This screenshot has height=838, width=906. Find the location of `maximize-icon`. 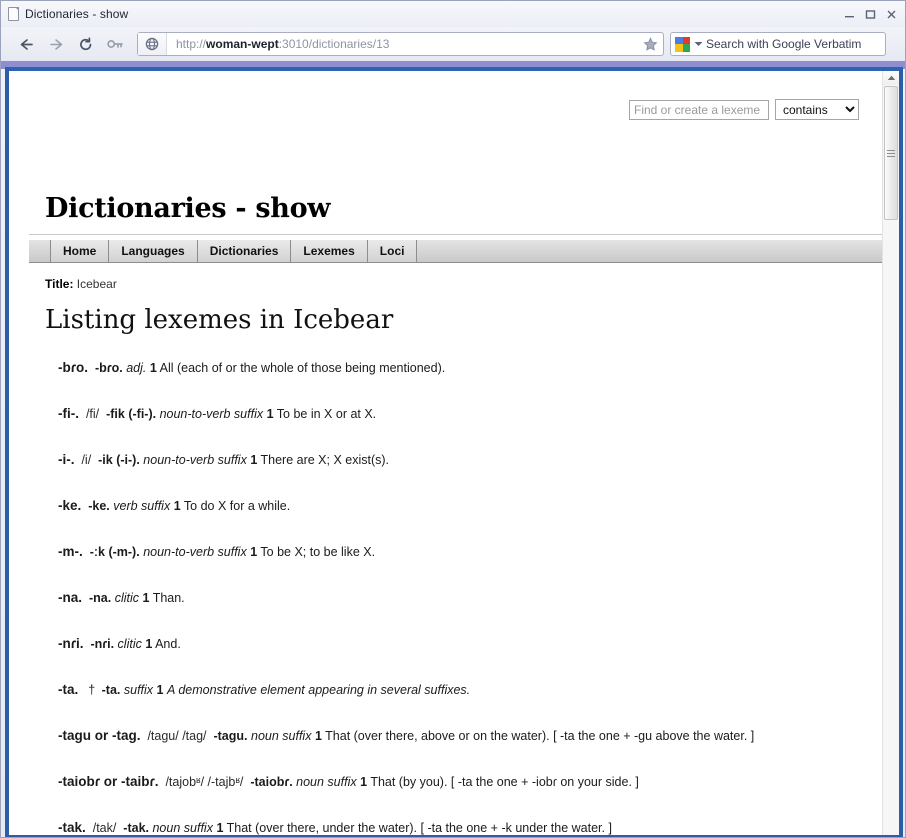

maximize-icon is located at coordinates (870, 14).